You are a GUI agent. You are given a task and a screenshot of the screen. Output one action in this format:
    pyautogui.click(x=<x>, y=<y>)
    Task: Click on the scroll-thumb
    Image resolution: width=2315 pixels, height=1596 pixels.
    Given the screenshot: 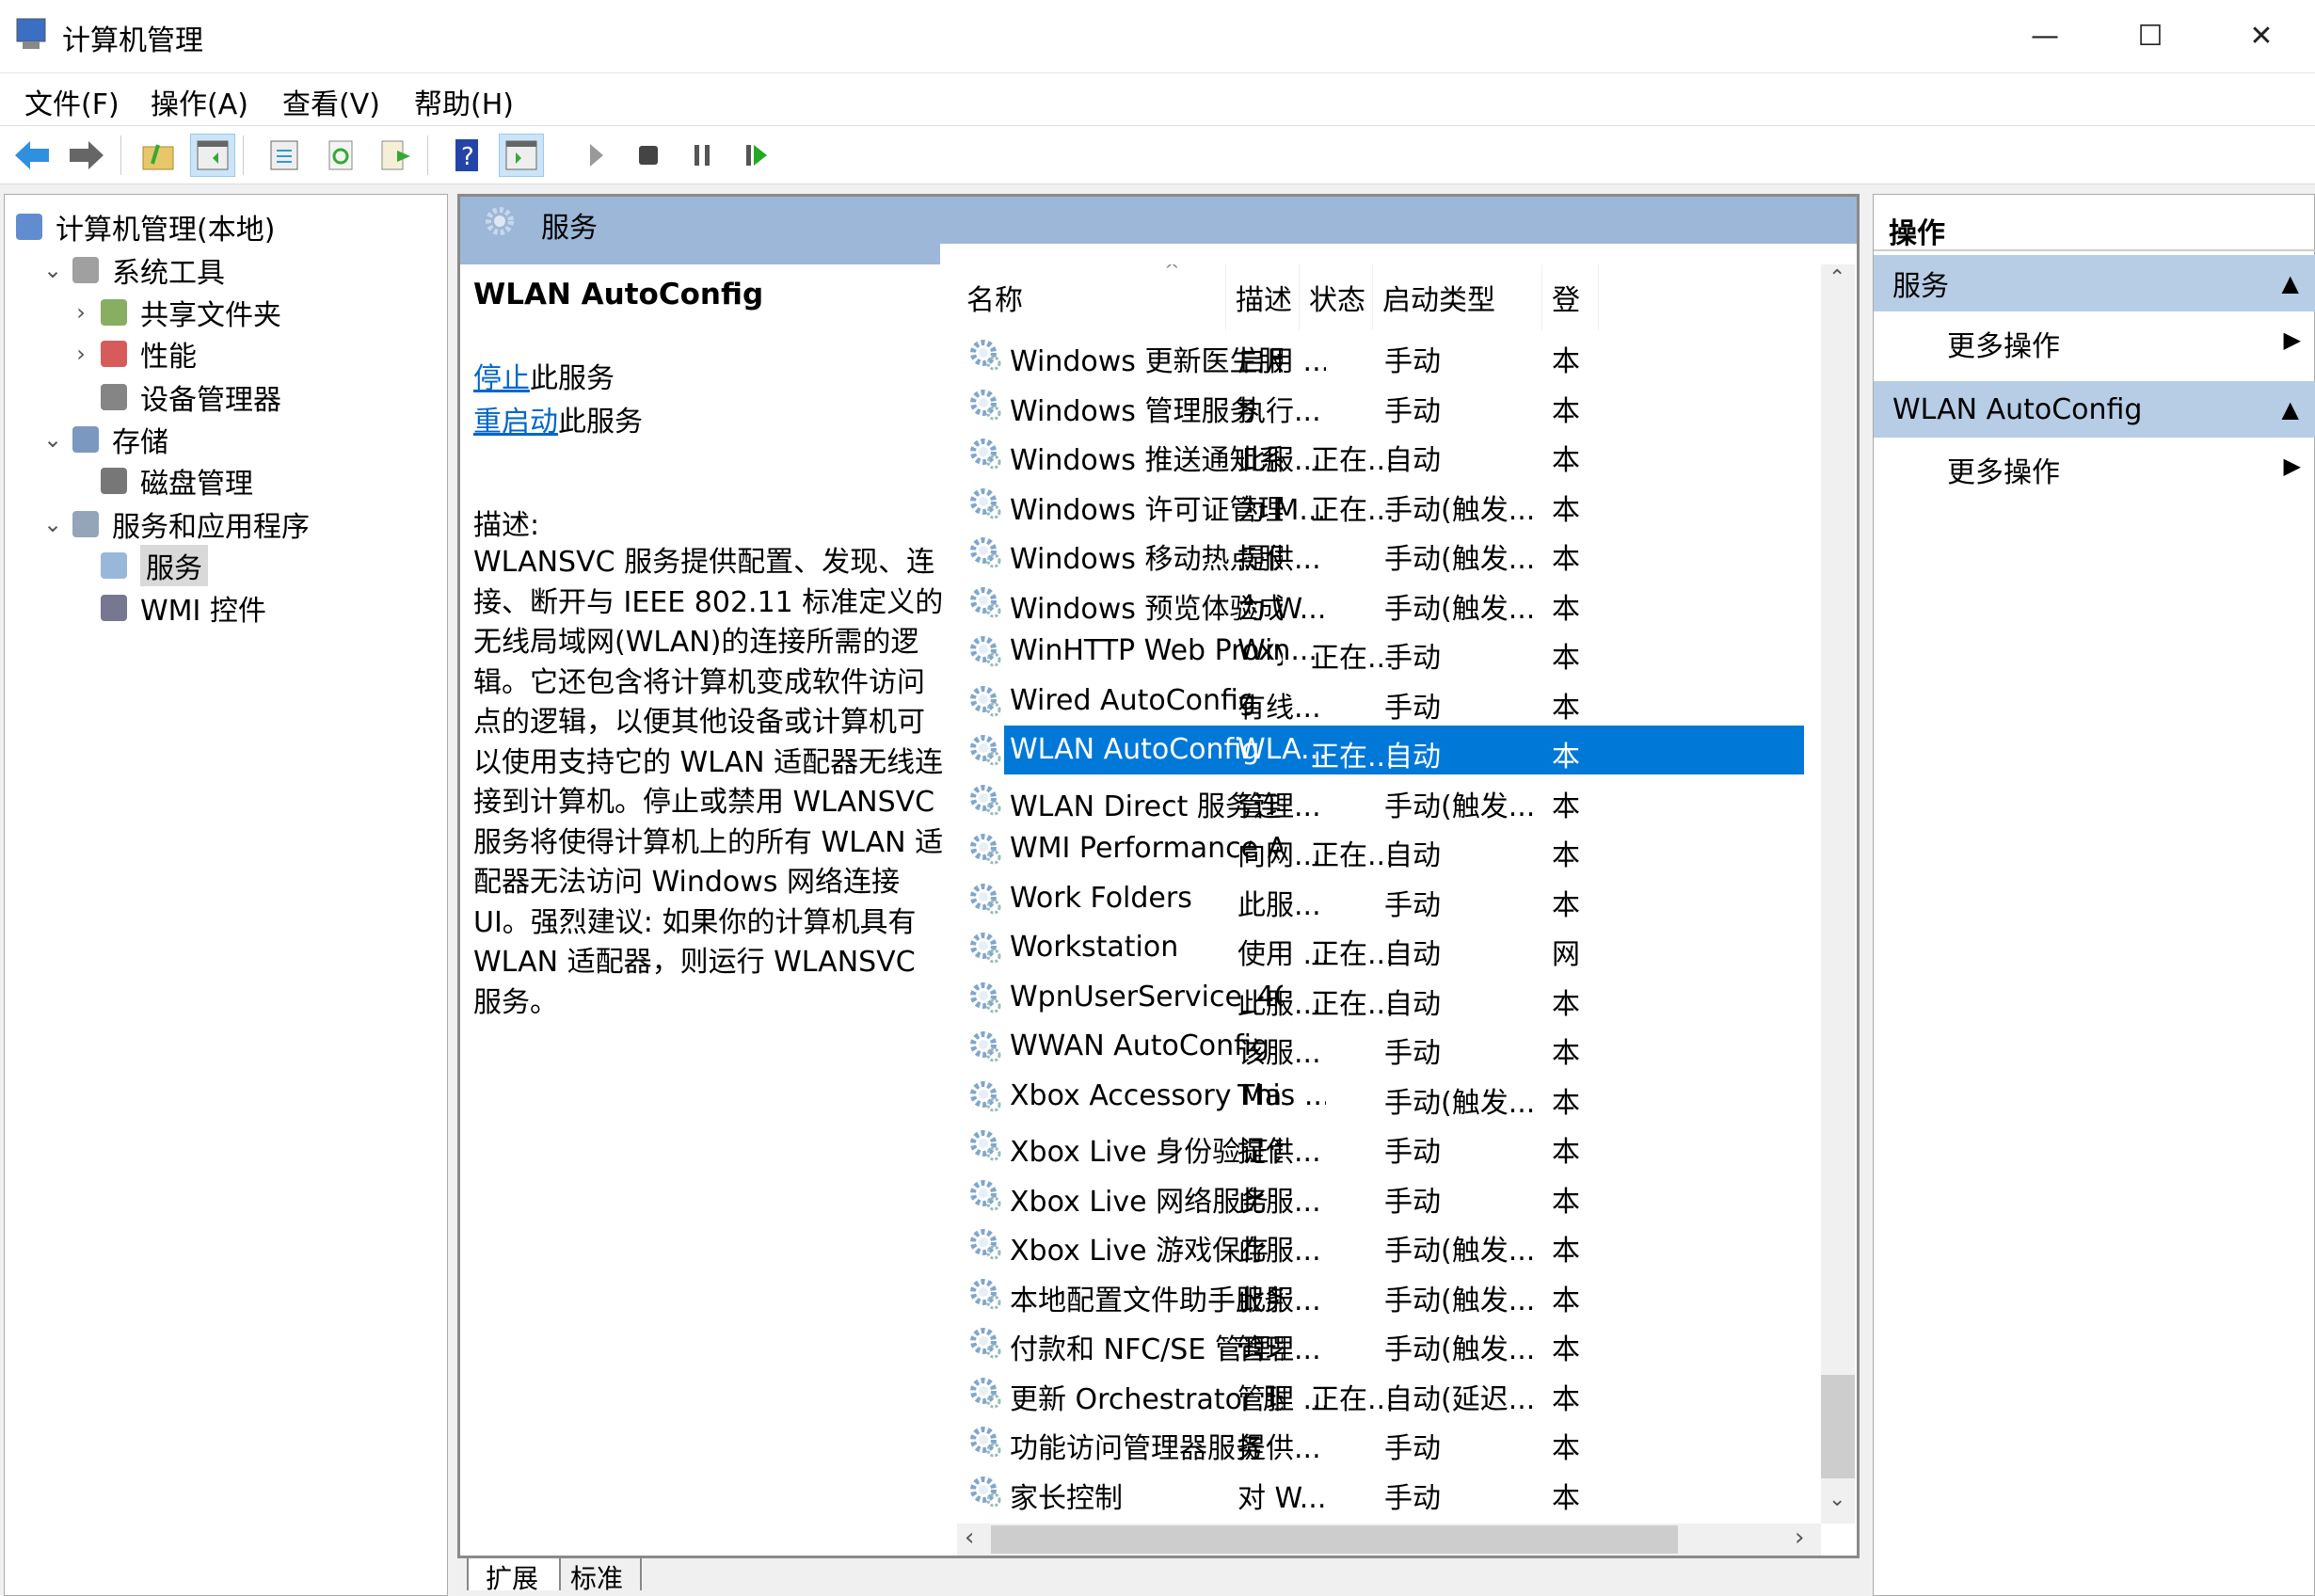 What is the action you would take?
    pyautogui.click(x=1838, y=1426)
    